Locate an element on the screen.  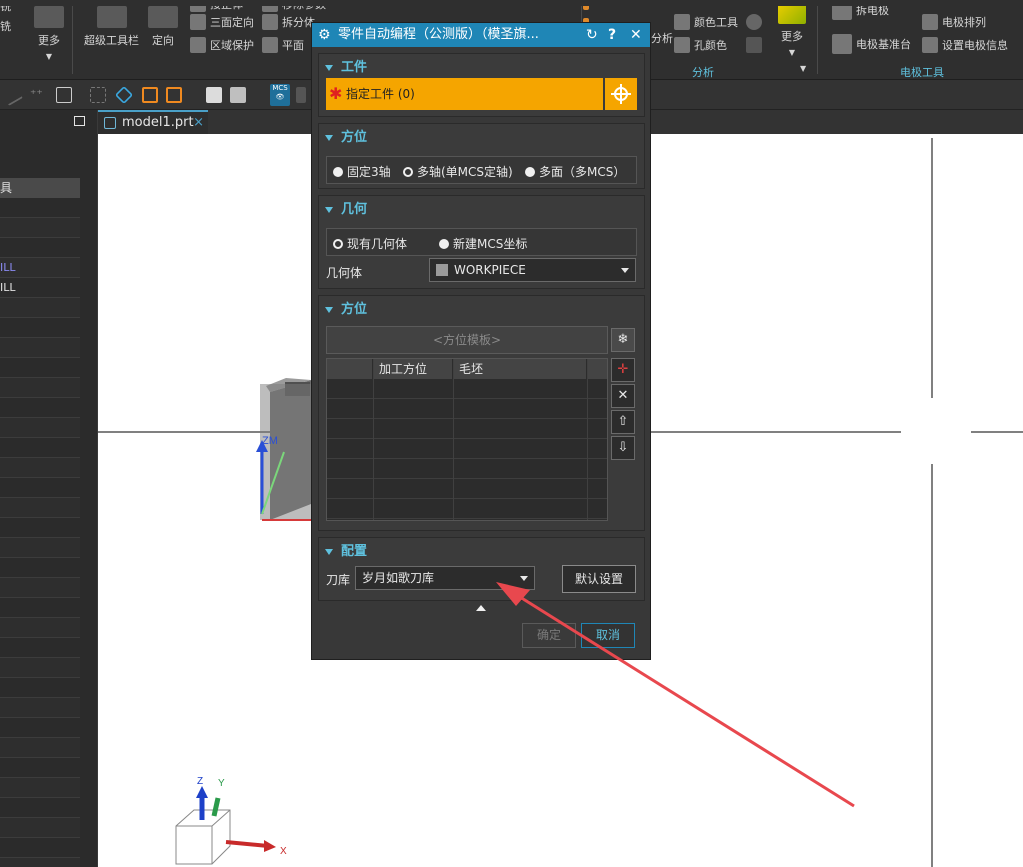
annotation-arrow-layer is located at coordinates (675, 695).